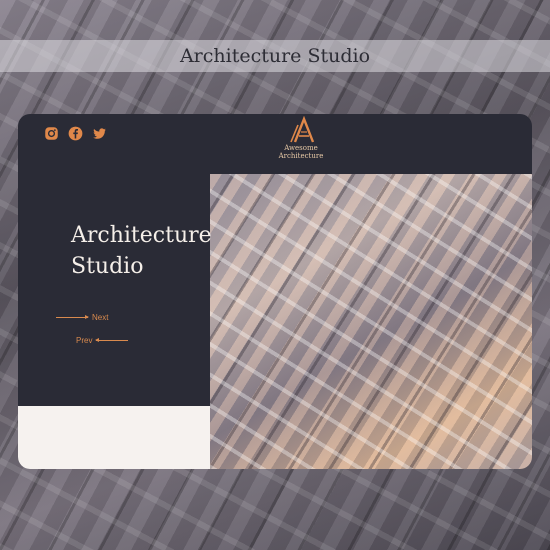  What do you see at coordinates (114, 437) in the screenshot?
I see `light-panel` at bounding box center [114, 437].